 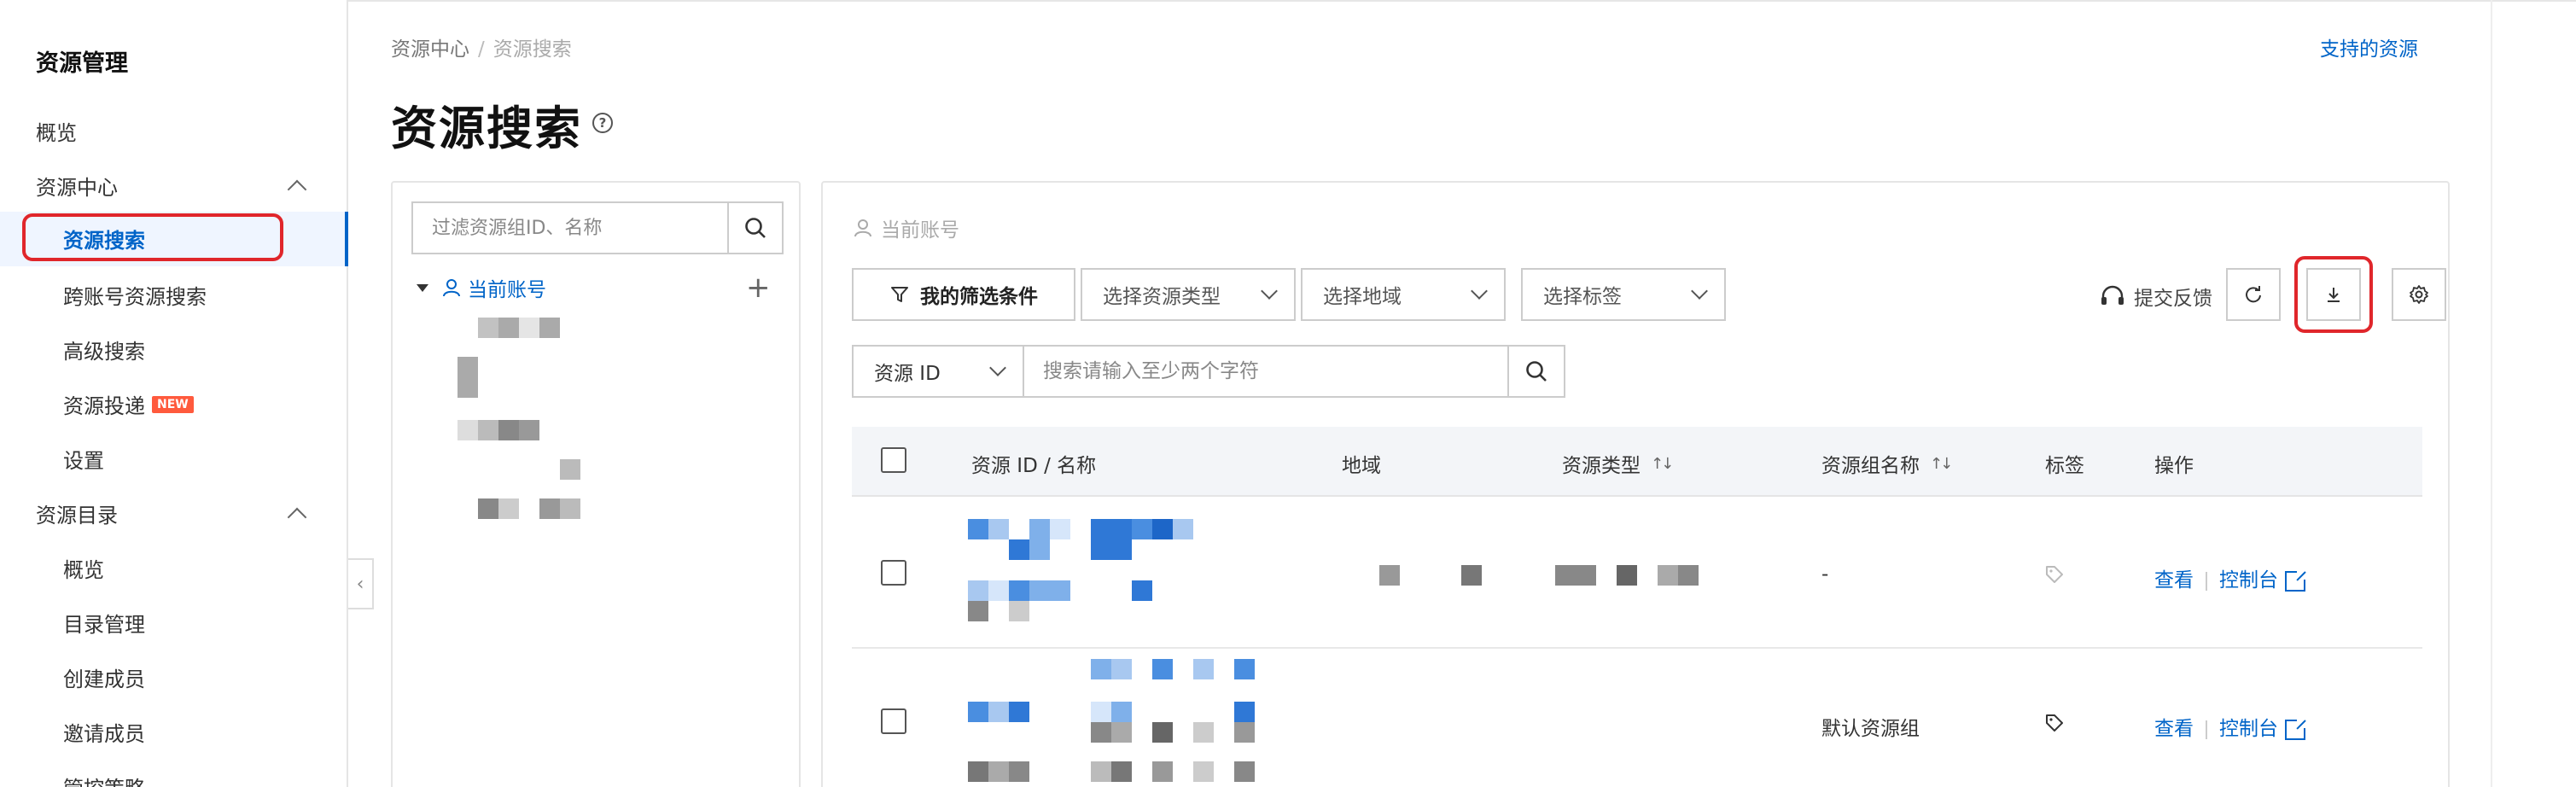 What do you see at coordinates (172, 186) in the screenshot?
I see `sidebar-group-resource-center: 资源中心` at bounding box center [172, 186].